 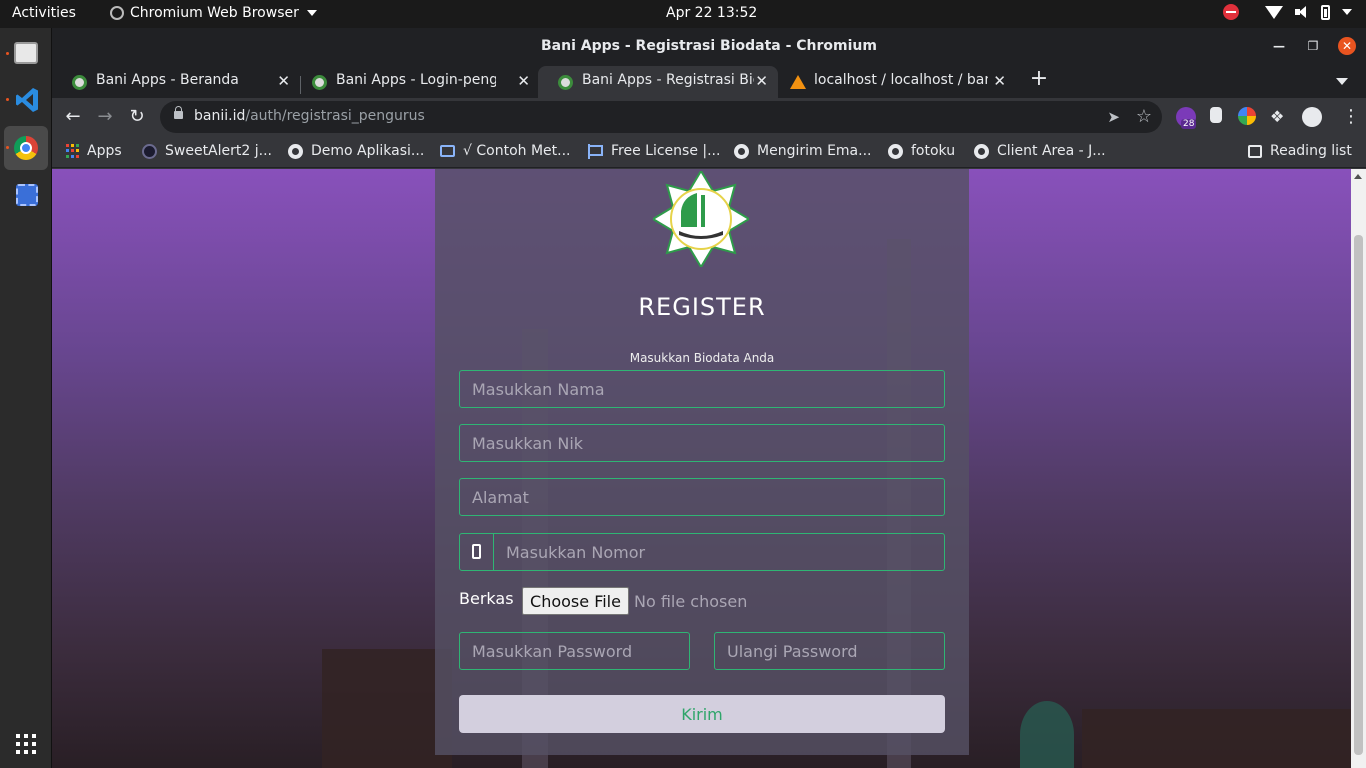 What do you see at coordinates (117, 13) in the screenshot?
I see `chromium-app-icon` at bounding box center [117, 13].